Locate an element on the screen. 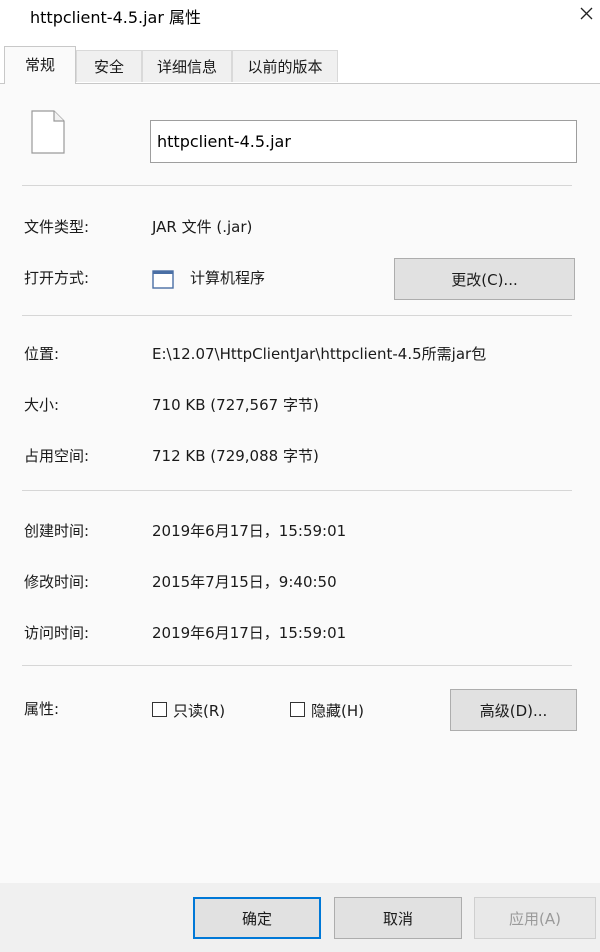 This screenshot has width=600, height=952. file-type-label: 文件类型: is located at coordinates (57, 227).